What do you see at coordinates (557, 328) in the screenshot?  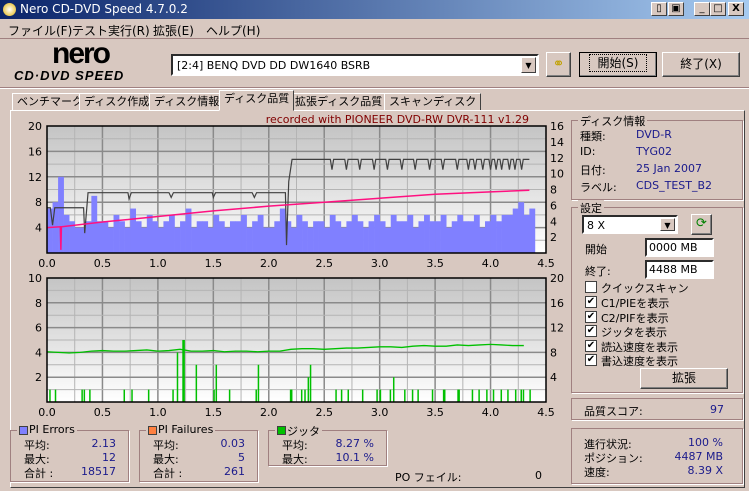 I see `y-right-tick-label: 12` at bounding box center [557, 328].